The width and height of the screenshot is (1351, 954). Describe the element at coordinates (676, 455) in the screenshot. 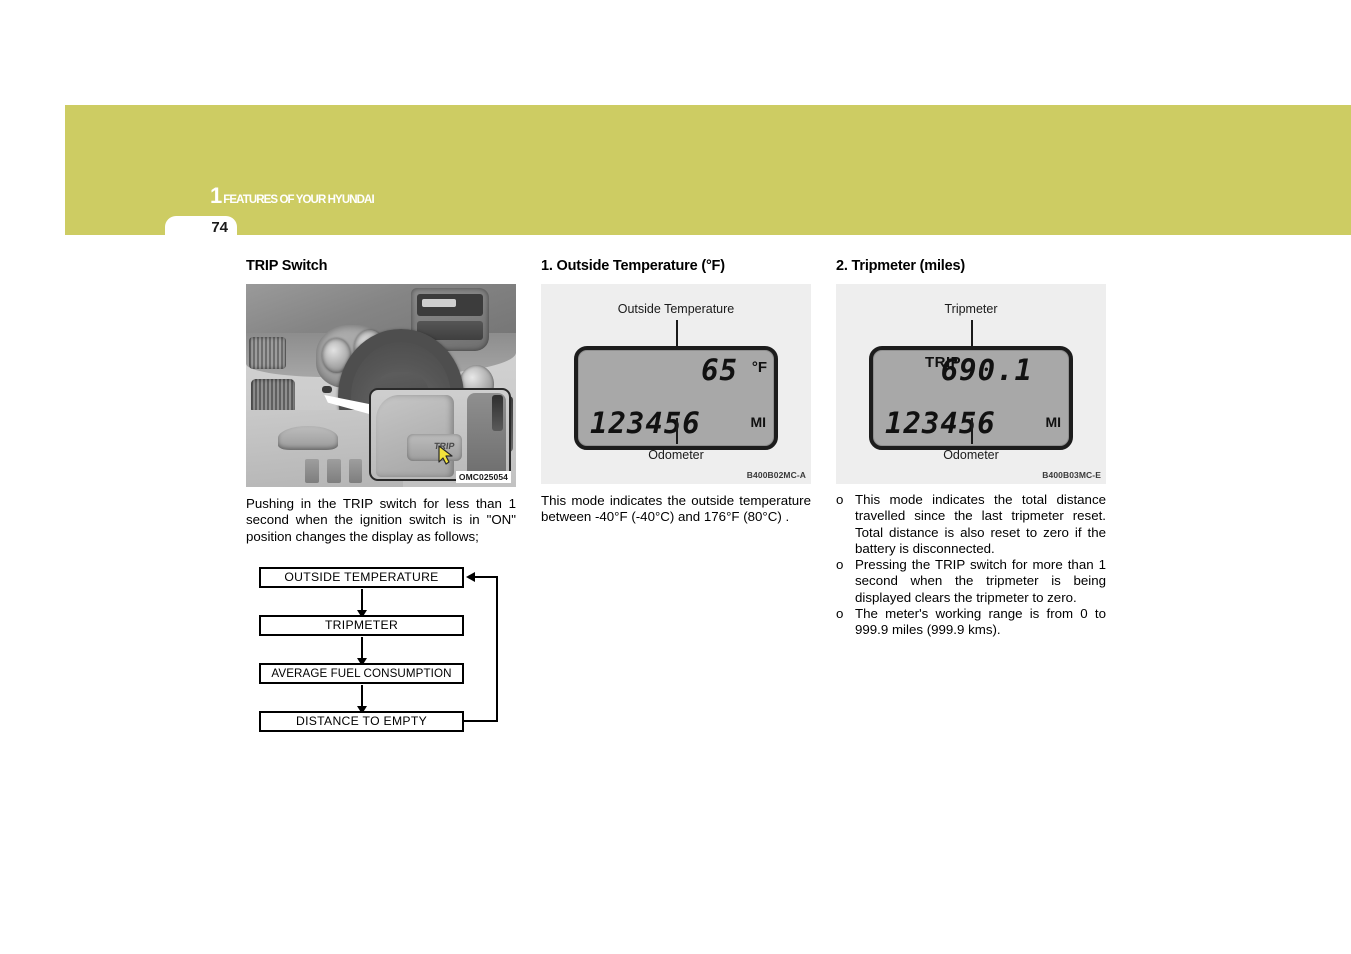

I see `caption-odometer-middle: Odometer` at that location.